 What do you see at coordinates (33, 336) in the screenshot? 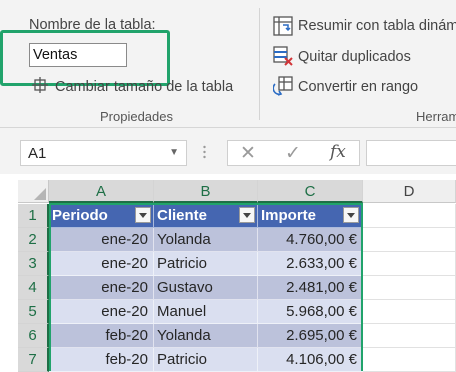
I see `row-header-6: 6` at bounding box center [33, 336].